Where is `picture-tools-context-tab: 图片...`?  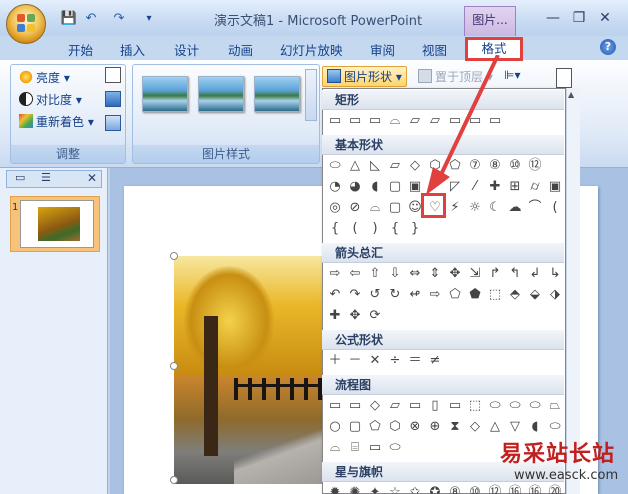
picture-tools-context-tab: 图片... is located at coordinates (490, 21).